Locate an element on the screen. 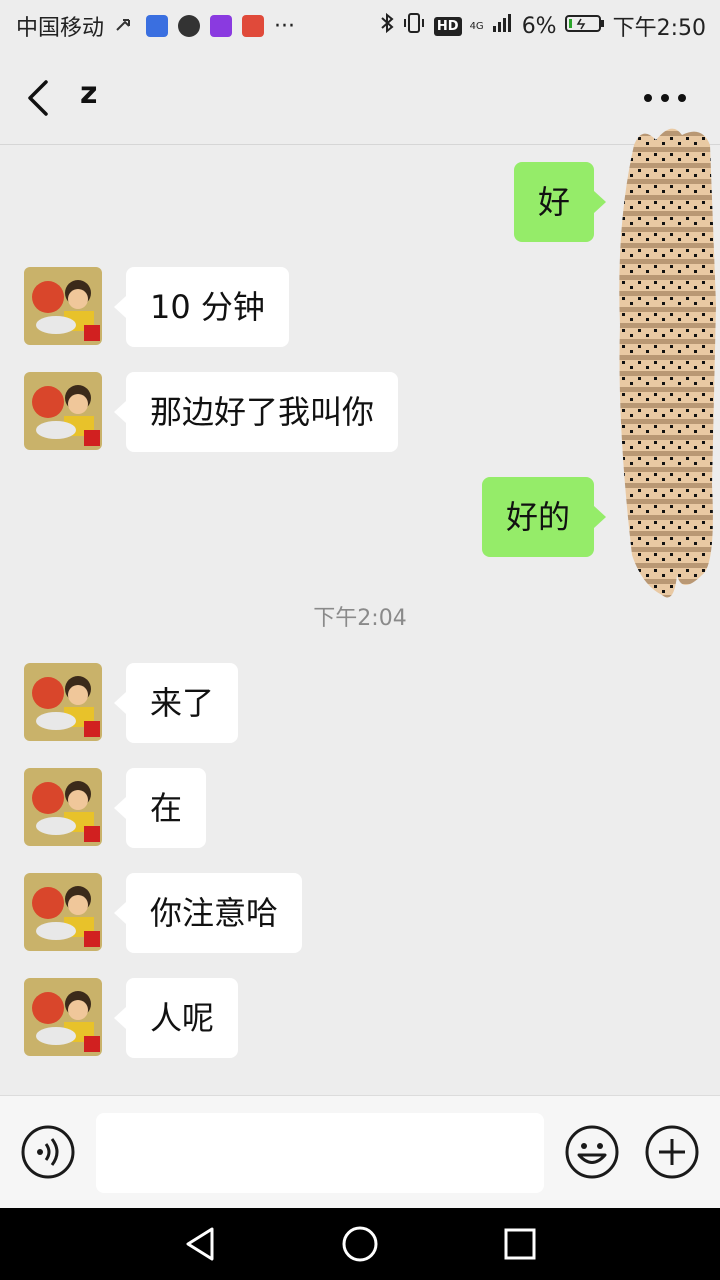  message-bubble-received: 你注意哈 is located at coordinates (208, 913).